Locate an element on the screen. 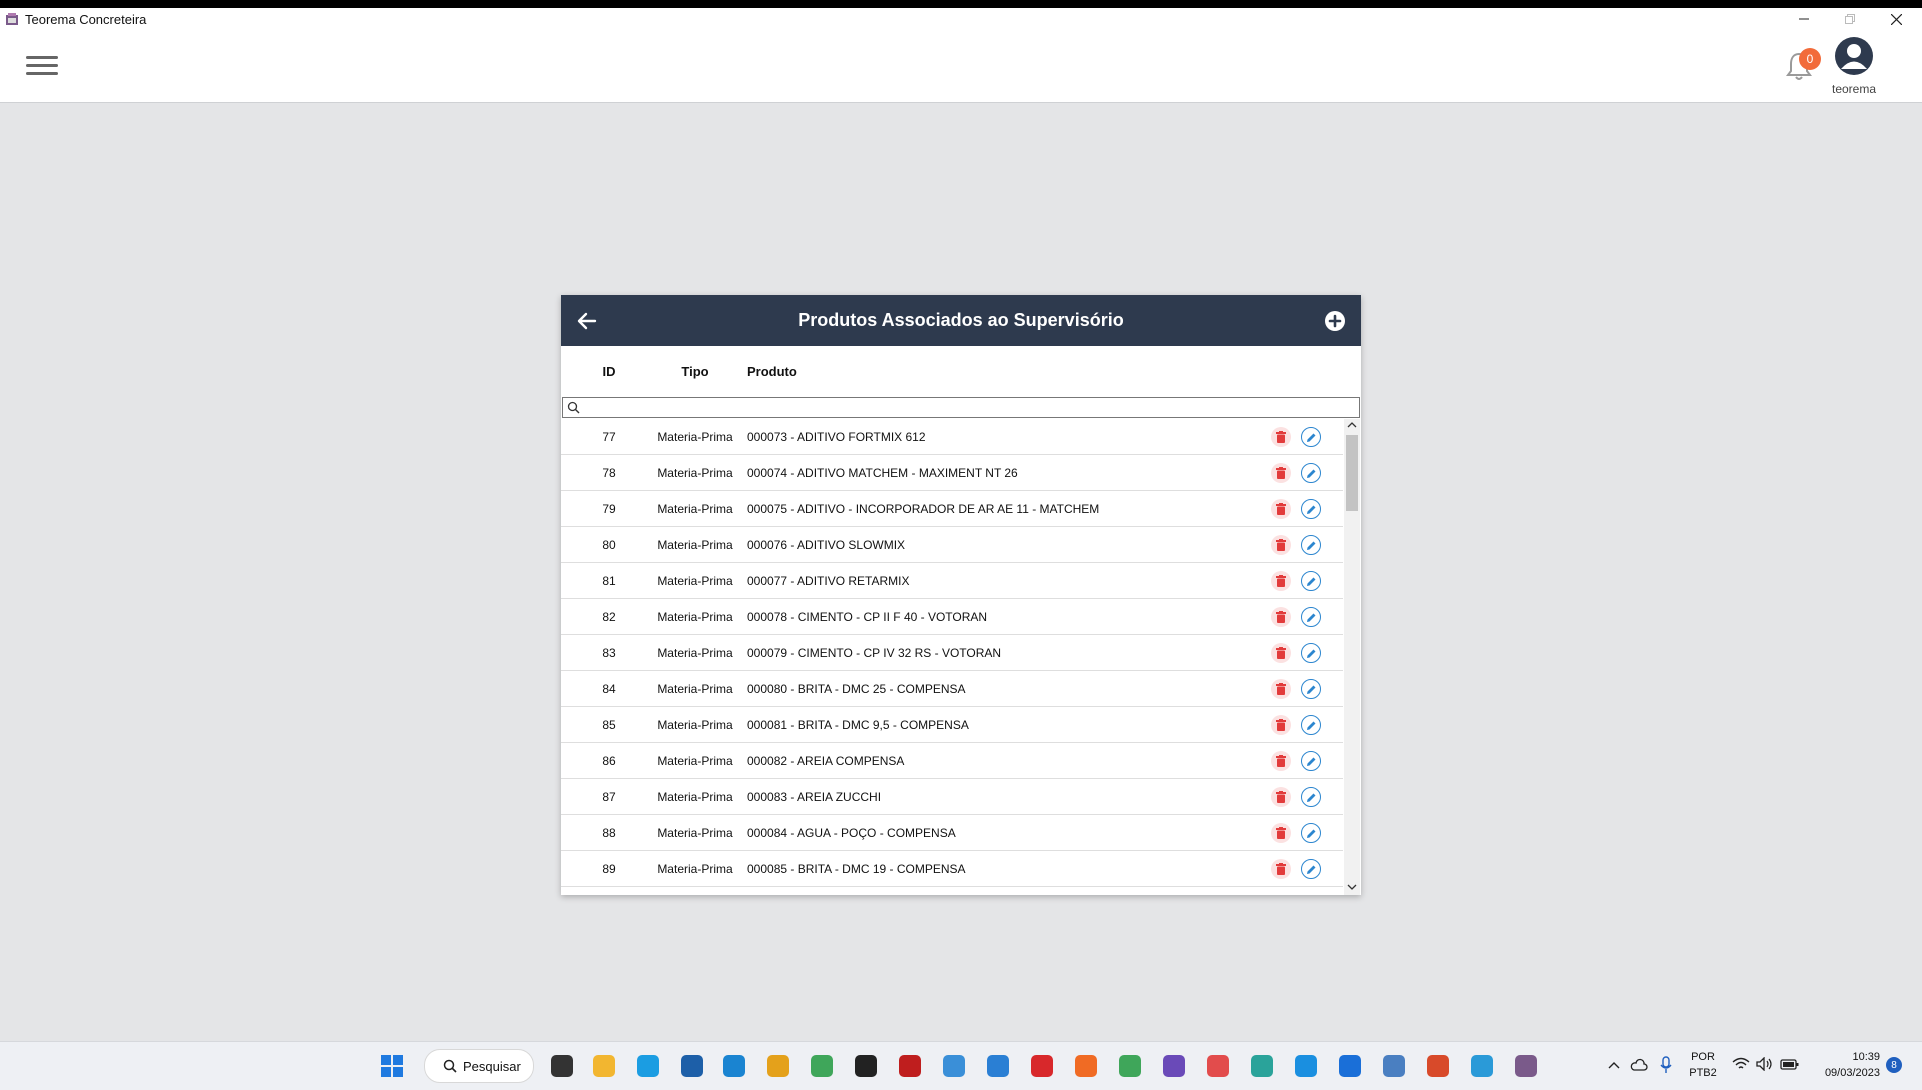 This screenshot has width=1922, height=1090. row-tipo: Materia-Prima is located at coordinates (695, 437).